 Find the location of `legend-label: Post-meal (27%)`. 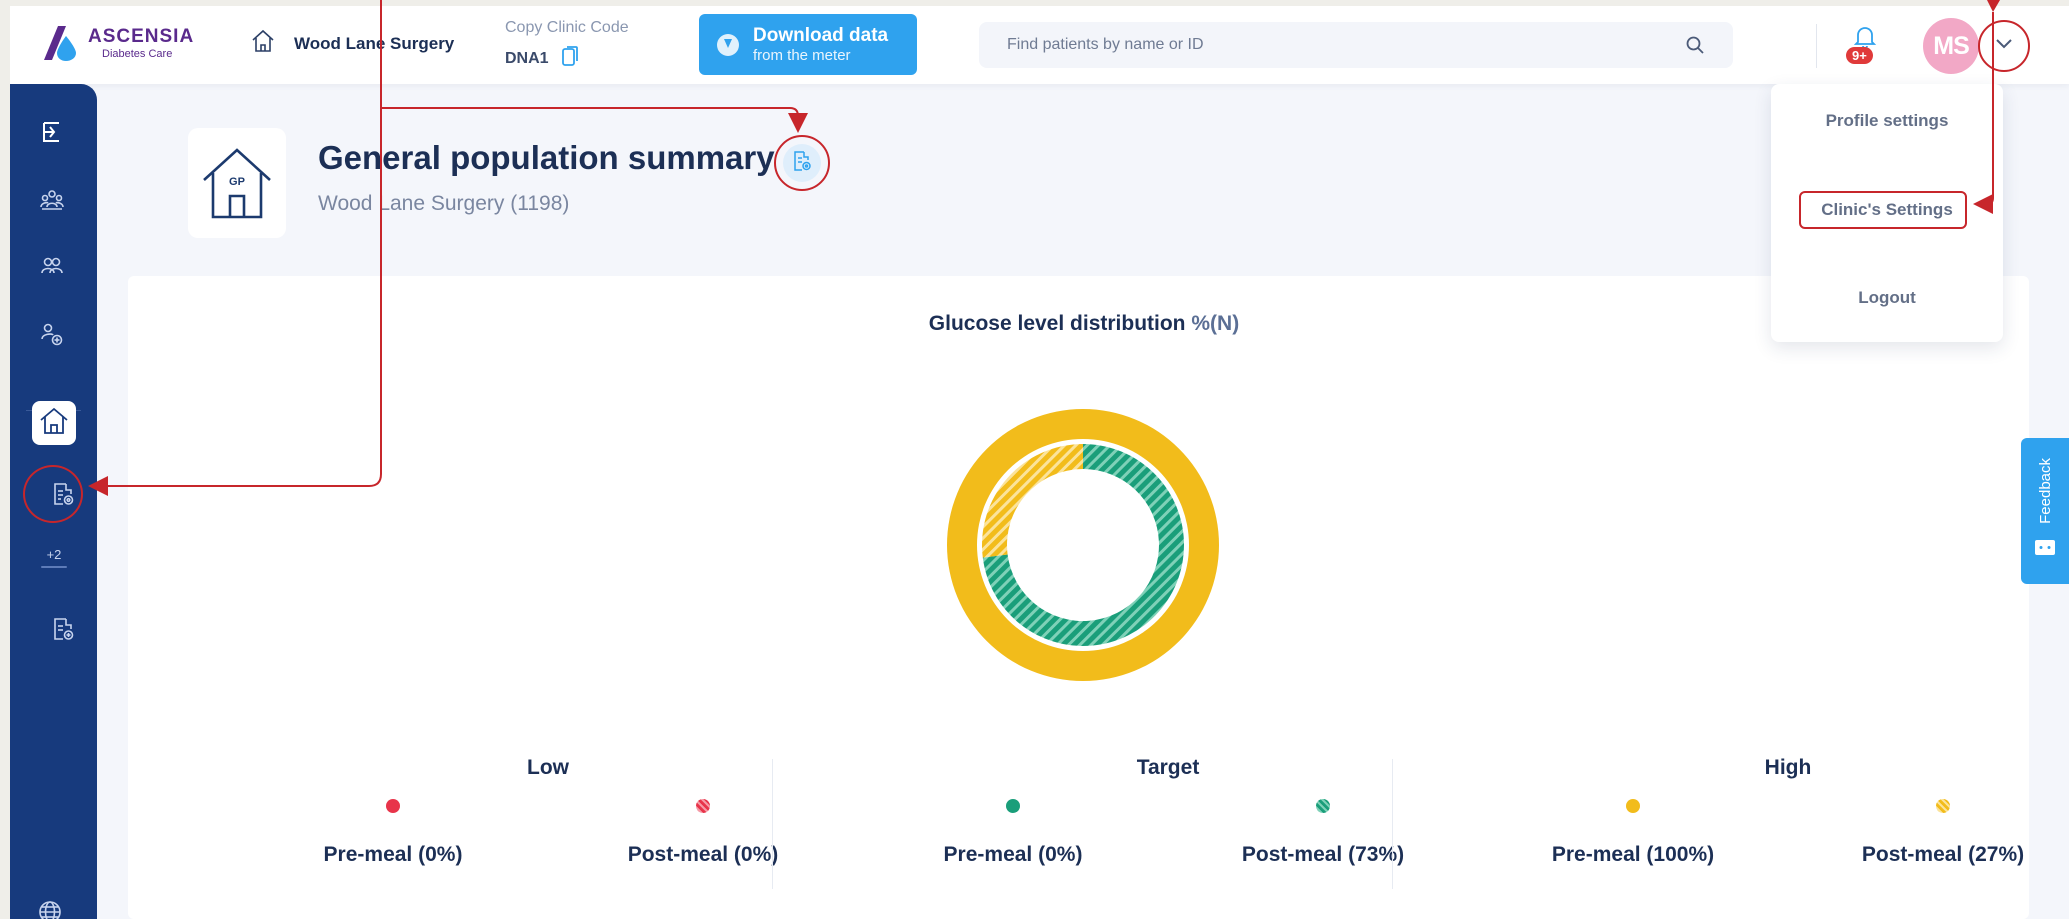

legend-label: Post-meal (27%) is located at coordinates (1943, 854).